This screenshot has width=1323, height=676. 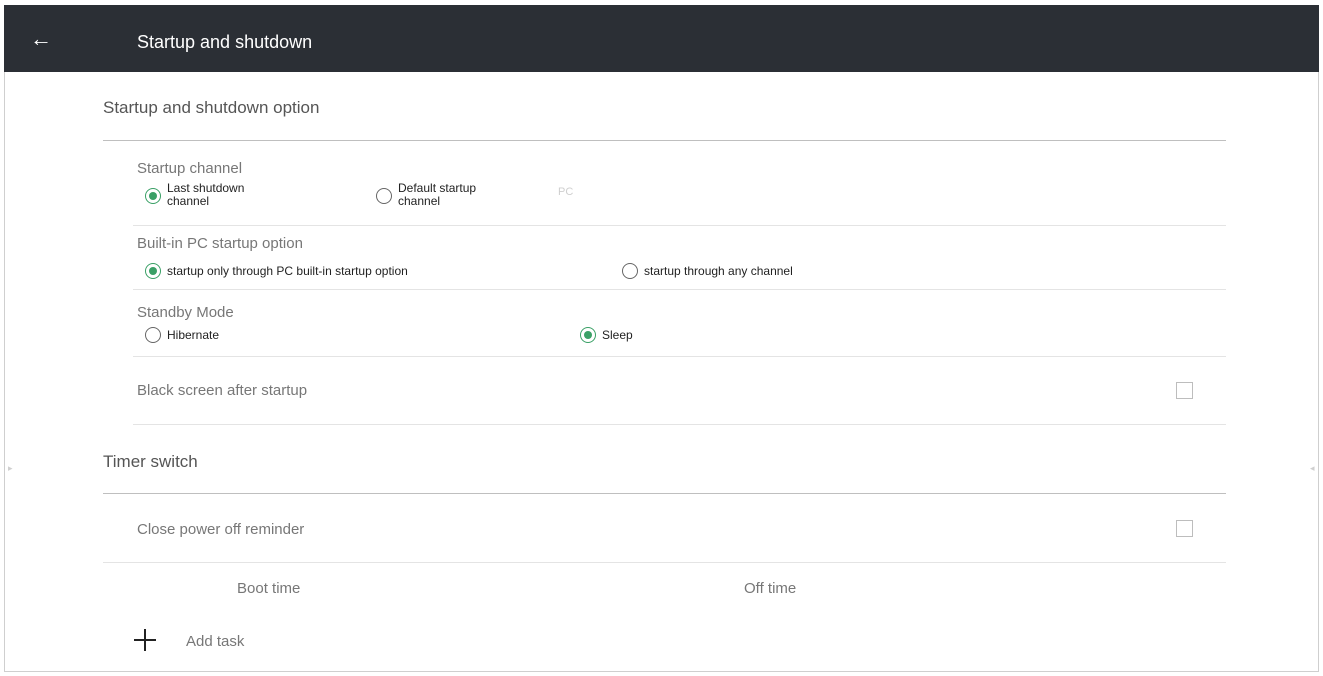 I want to click on power-off-reminder-label: Close power off reminder, so click(x=221, y=529).